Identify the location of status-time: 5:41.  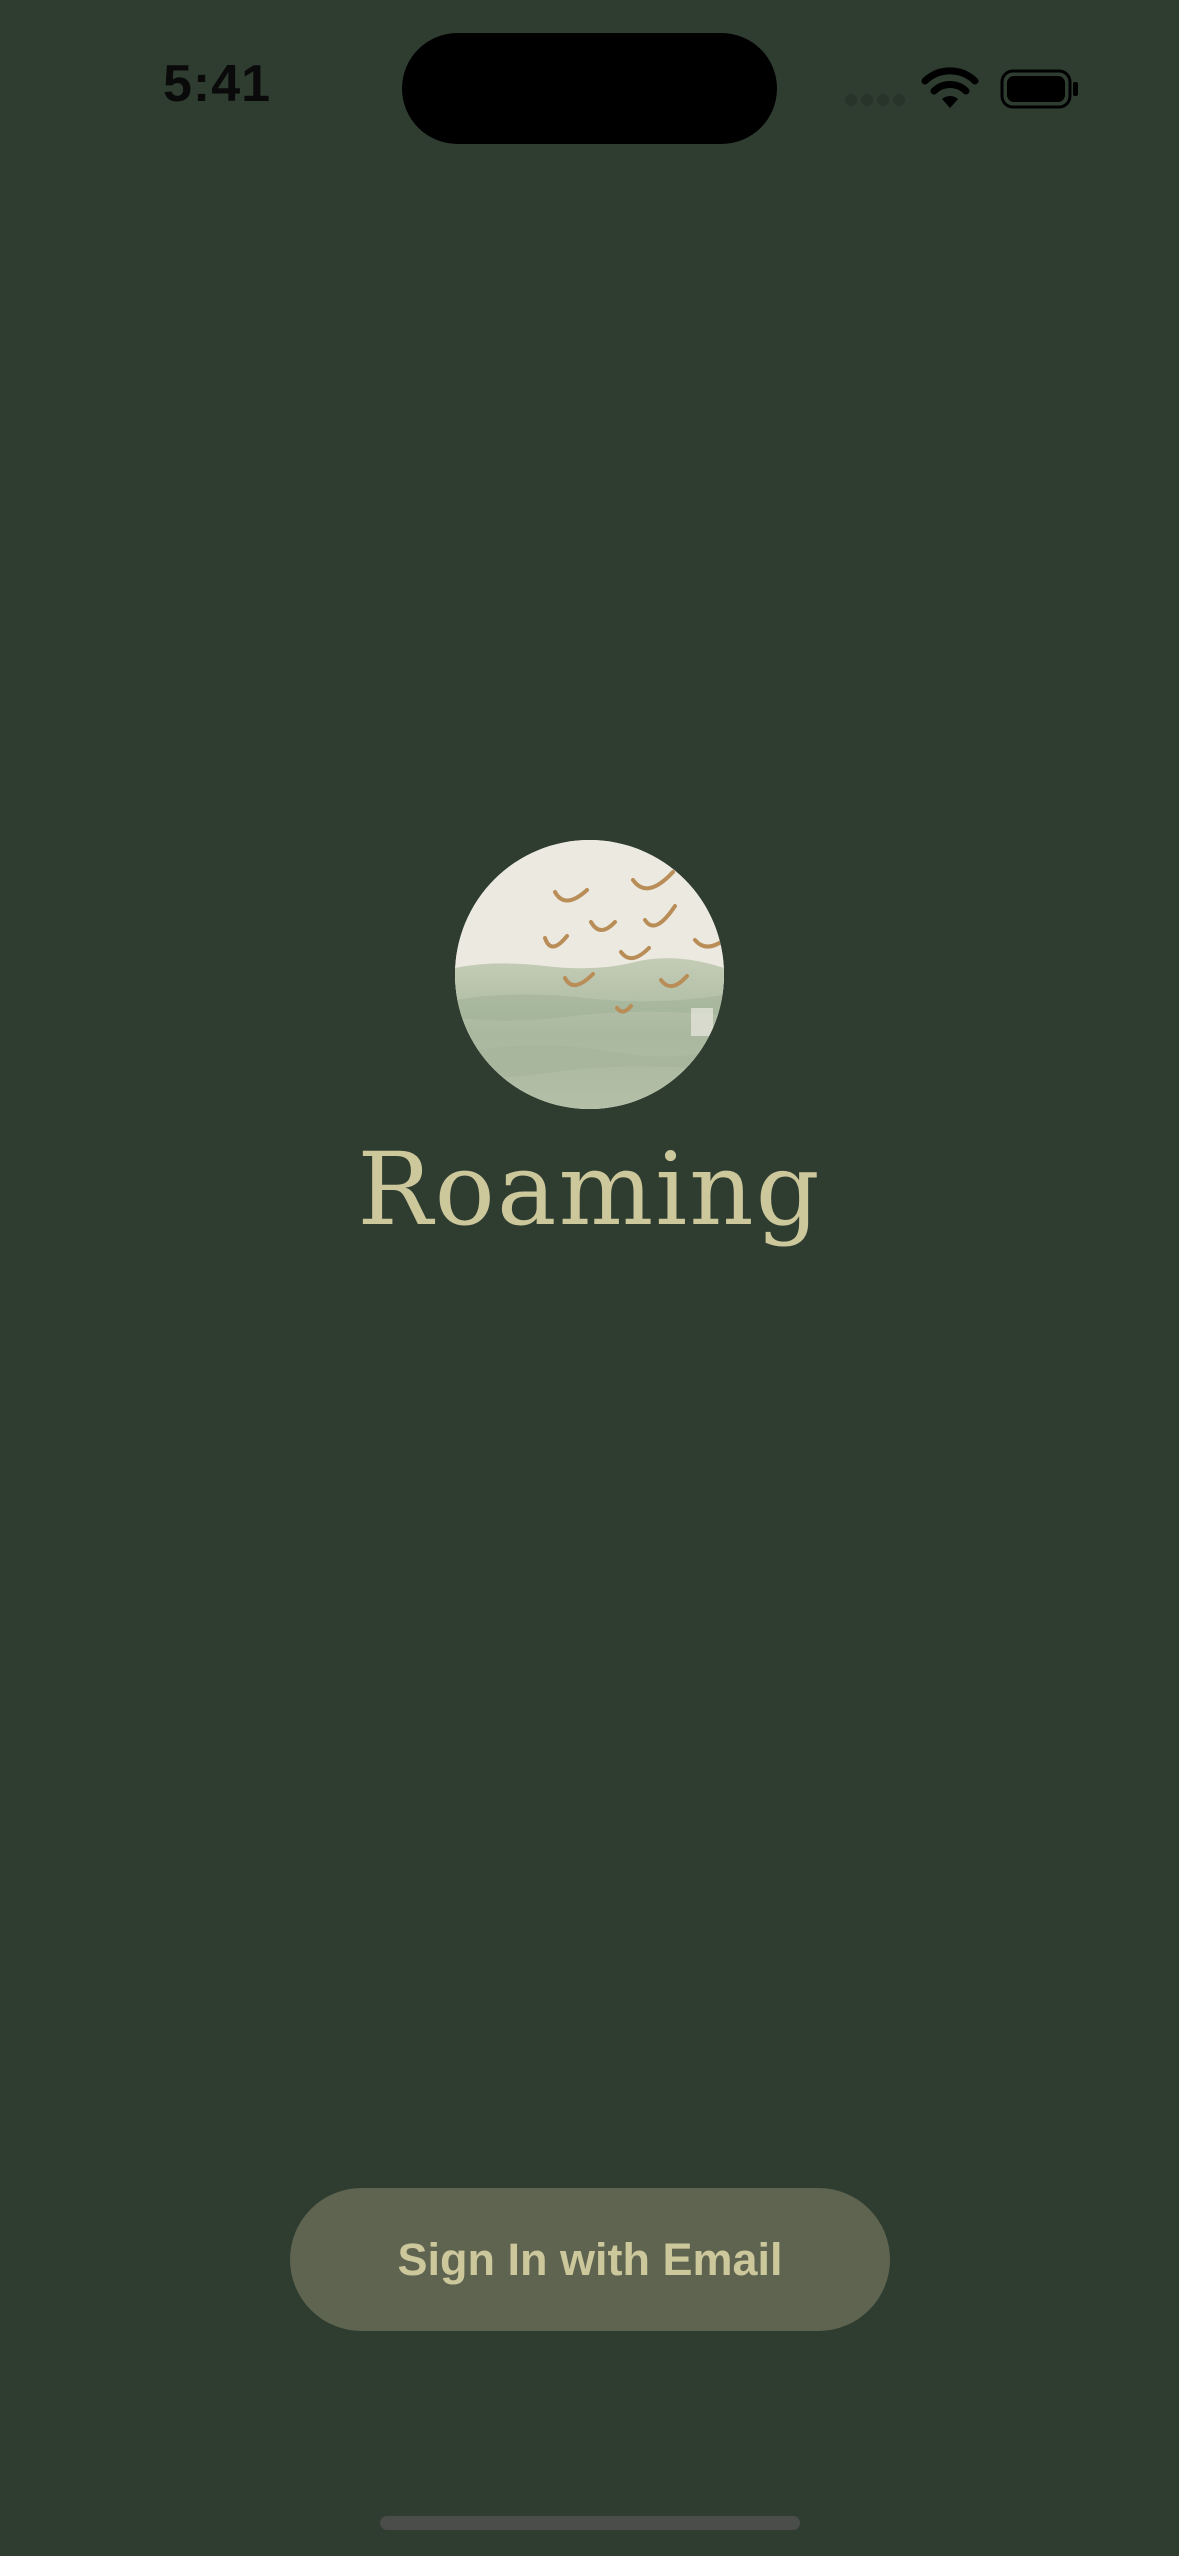
(217, 84).